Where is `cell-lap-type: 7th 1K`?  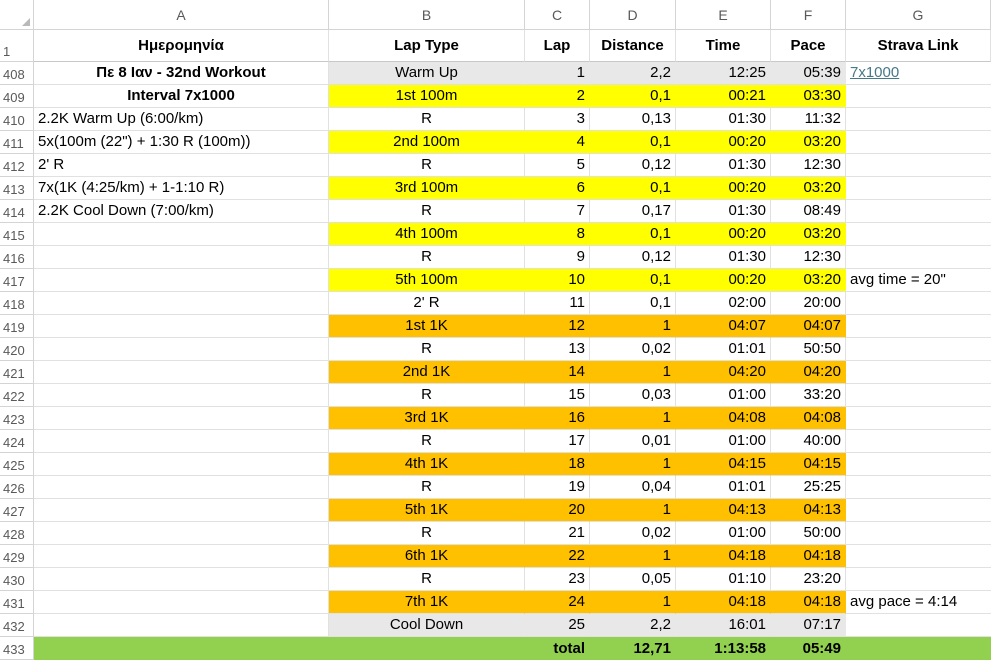 cell-lap-type: 7th 1K is located at coordinates (427, 602).